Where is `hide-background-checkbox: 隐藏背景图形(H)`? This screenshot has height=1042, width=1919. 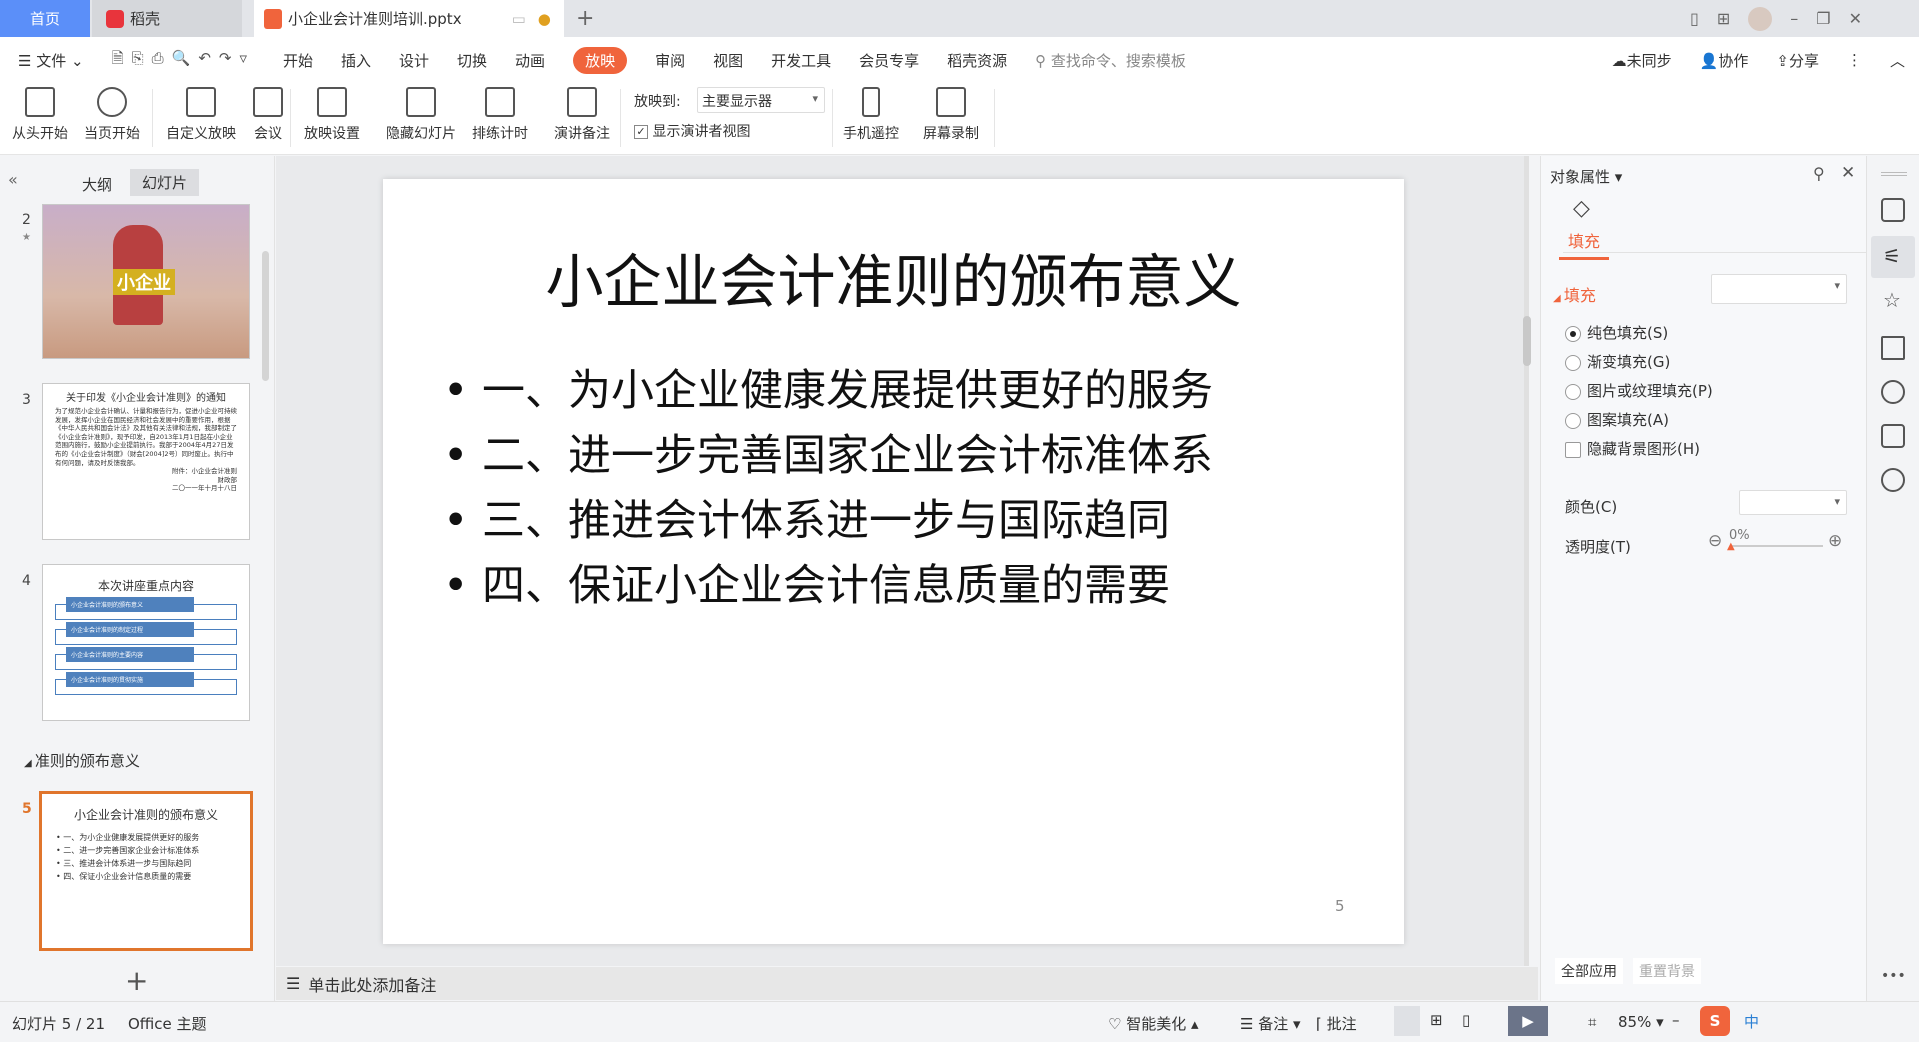 hide-background-checkbox: 隐藏背景图形(H) is located at coordinates (1632, 448).